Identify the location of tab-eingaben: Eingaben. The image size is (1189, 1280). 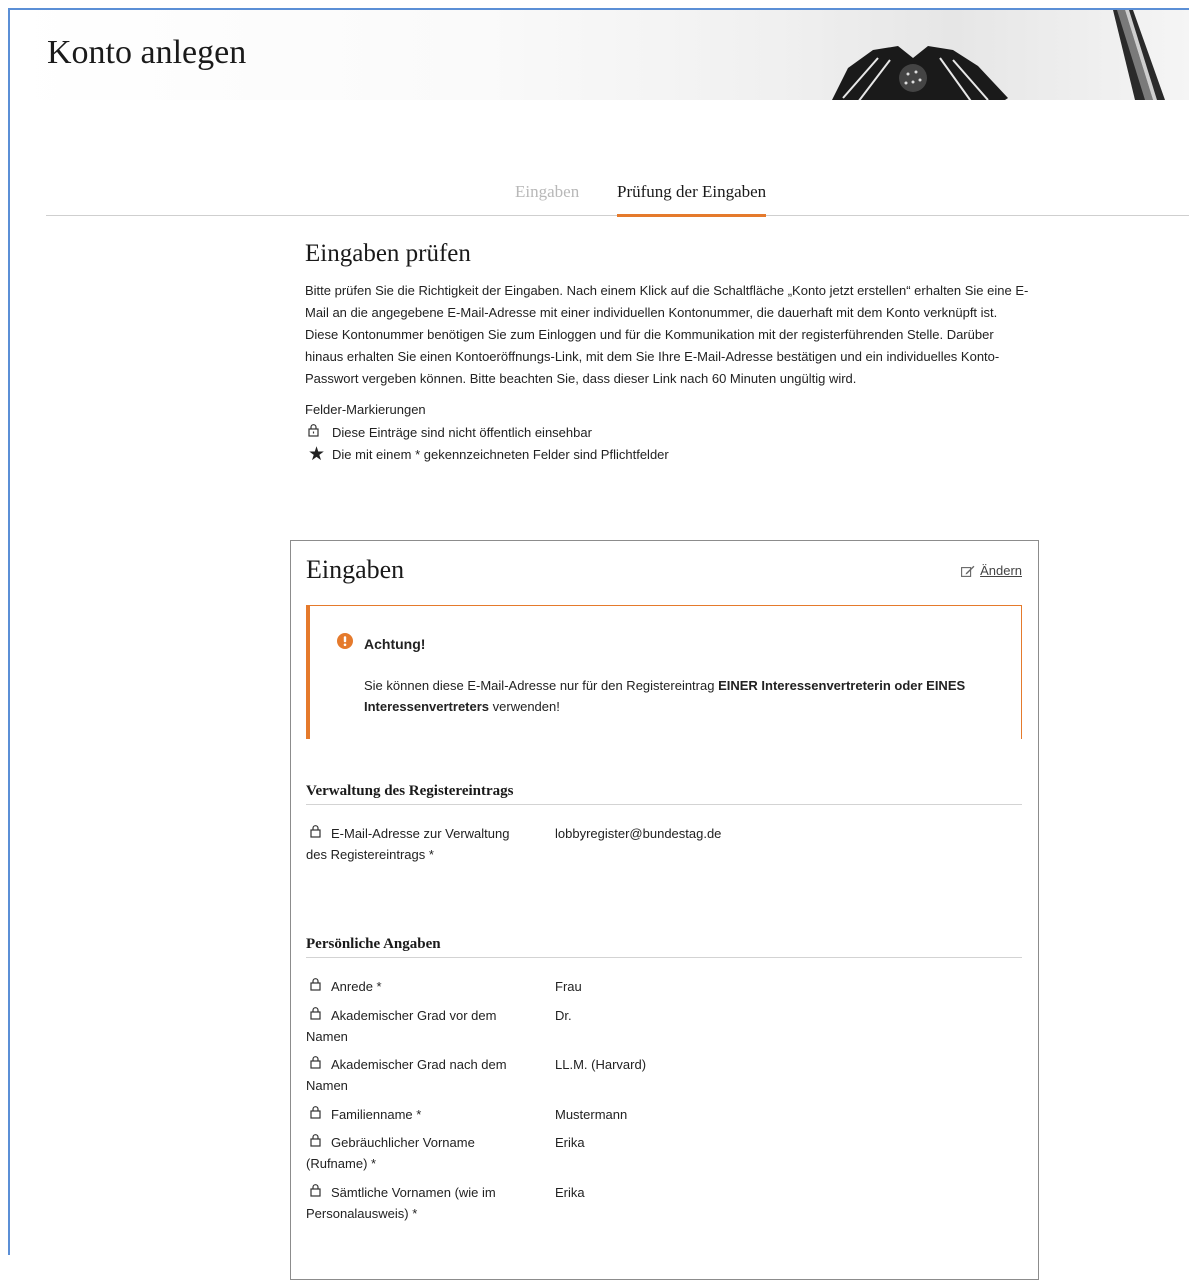
(547, 192).